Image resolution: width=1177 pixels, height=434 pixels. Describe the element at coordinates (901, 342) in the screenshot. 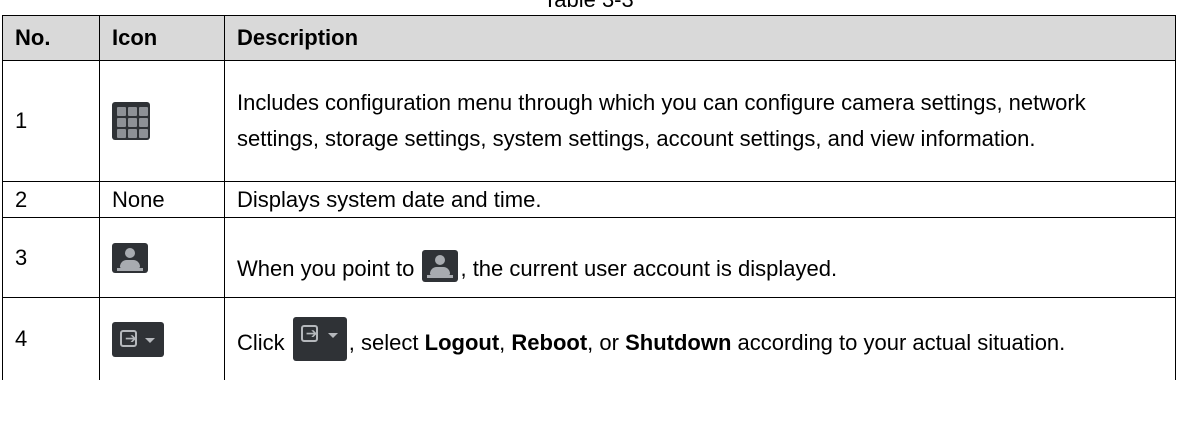

I see `desc-tail: according to your actual situation.` at that location.